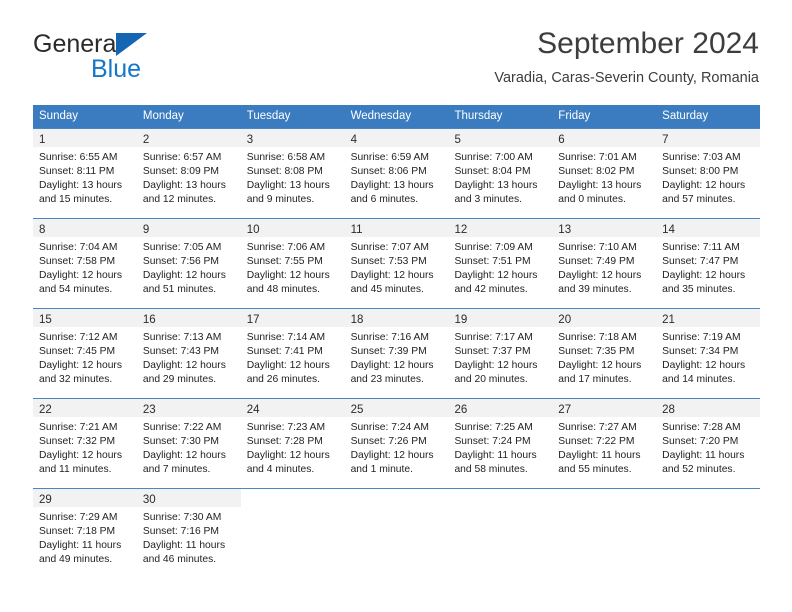 This screenshot has width=792, height=612. I want to click on sunrise-text: Sunrise: 6:55 AM, so click(78, 157).